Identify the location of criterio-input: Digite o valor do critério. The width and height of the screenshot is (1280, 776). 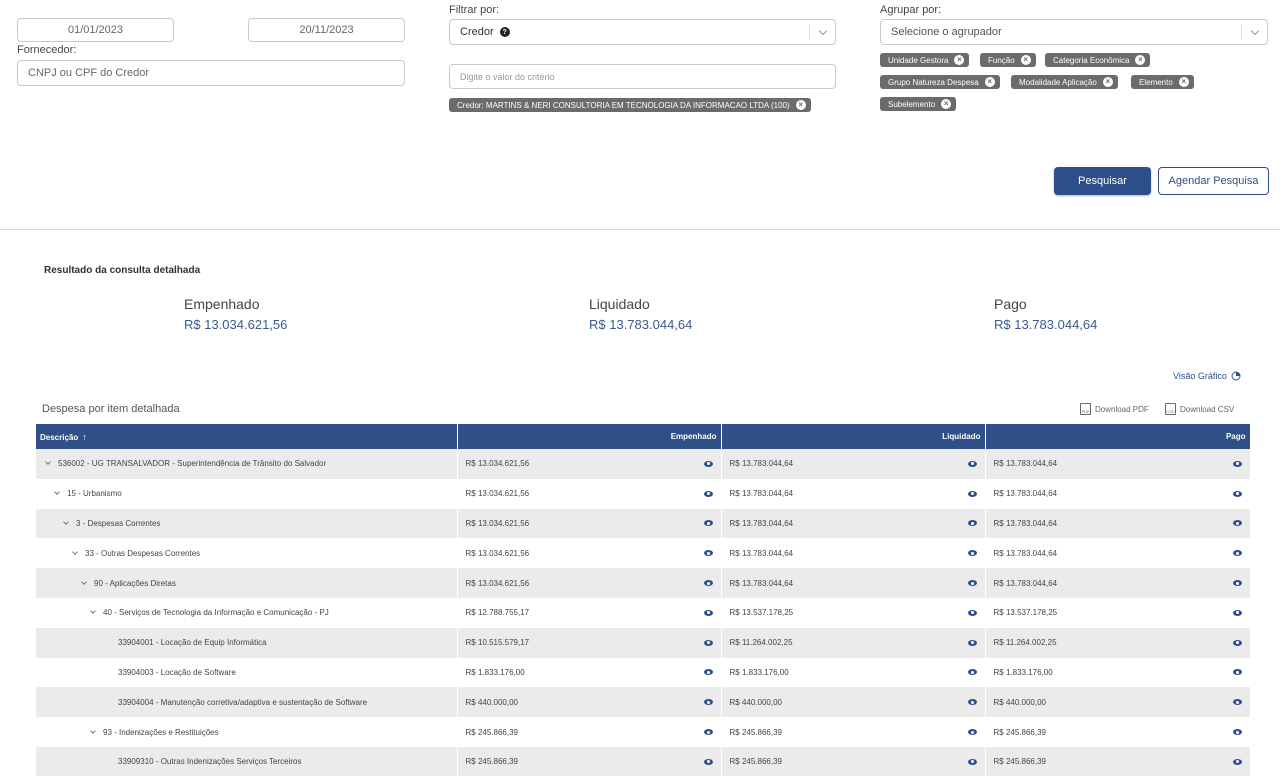
(642, 76).